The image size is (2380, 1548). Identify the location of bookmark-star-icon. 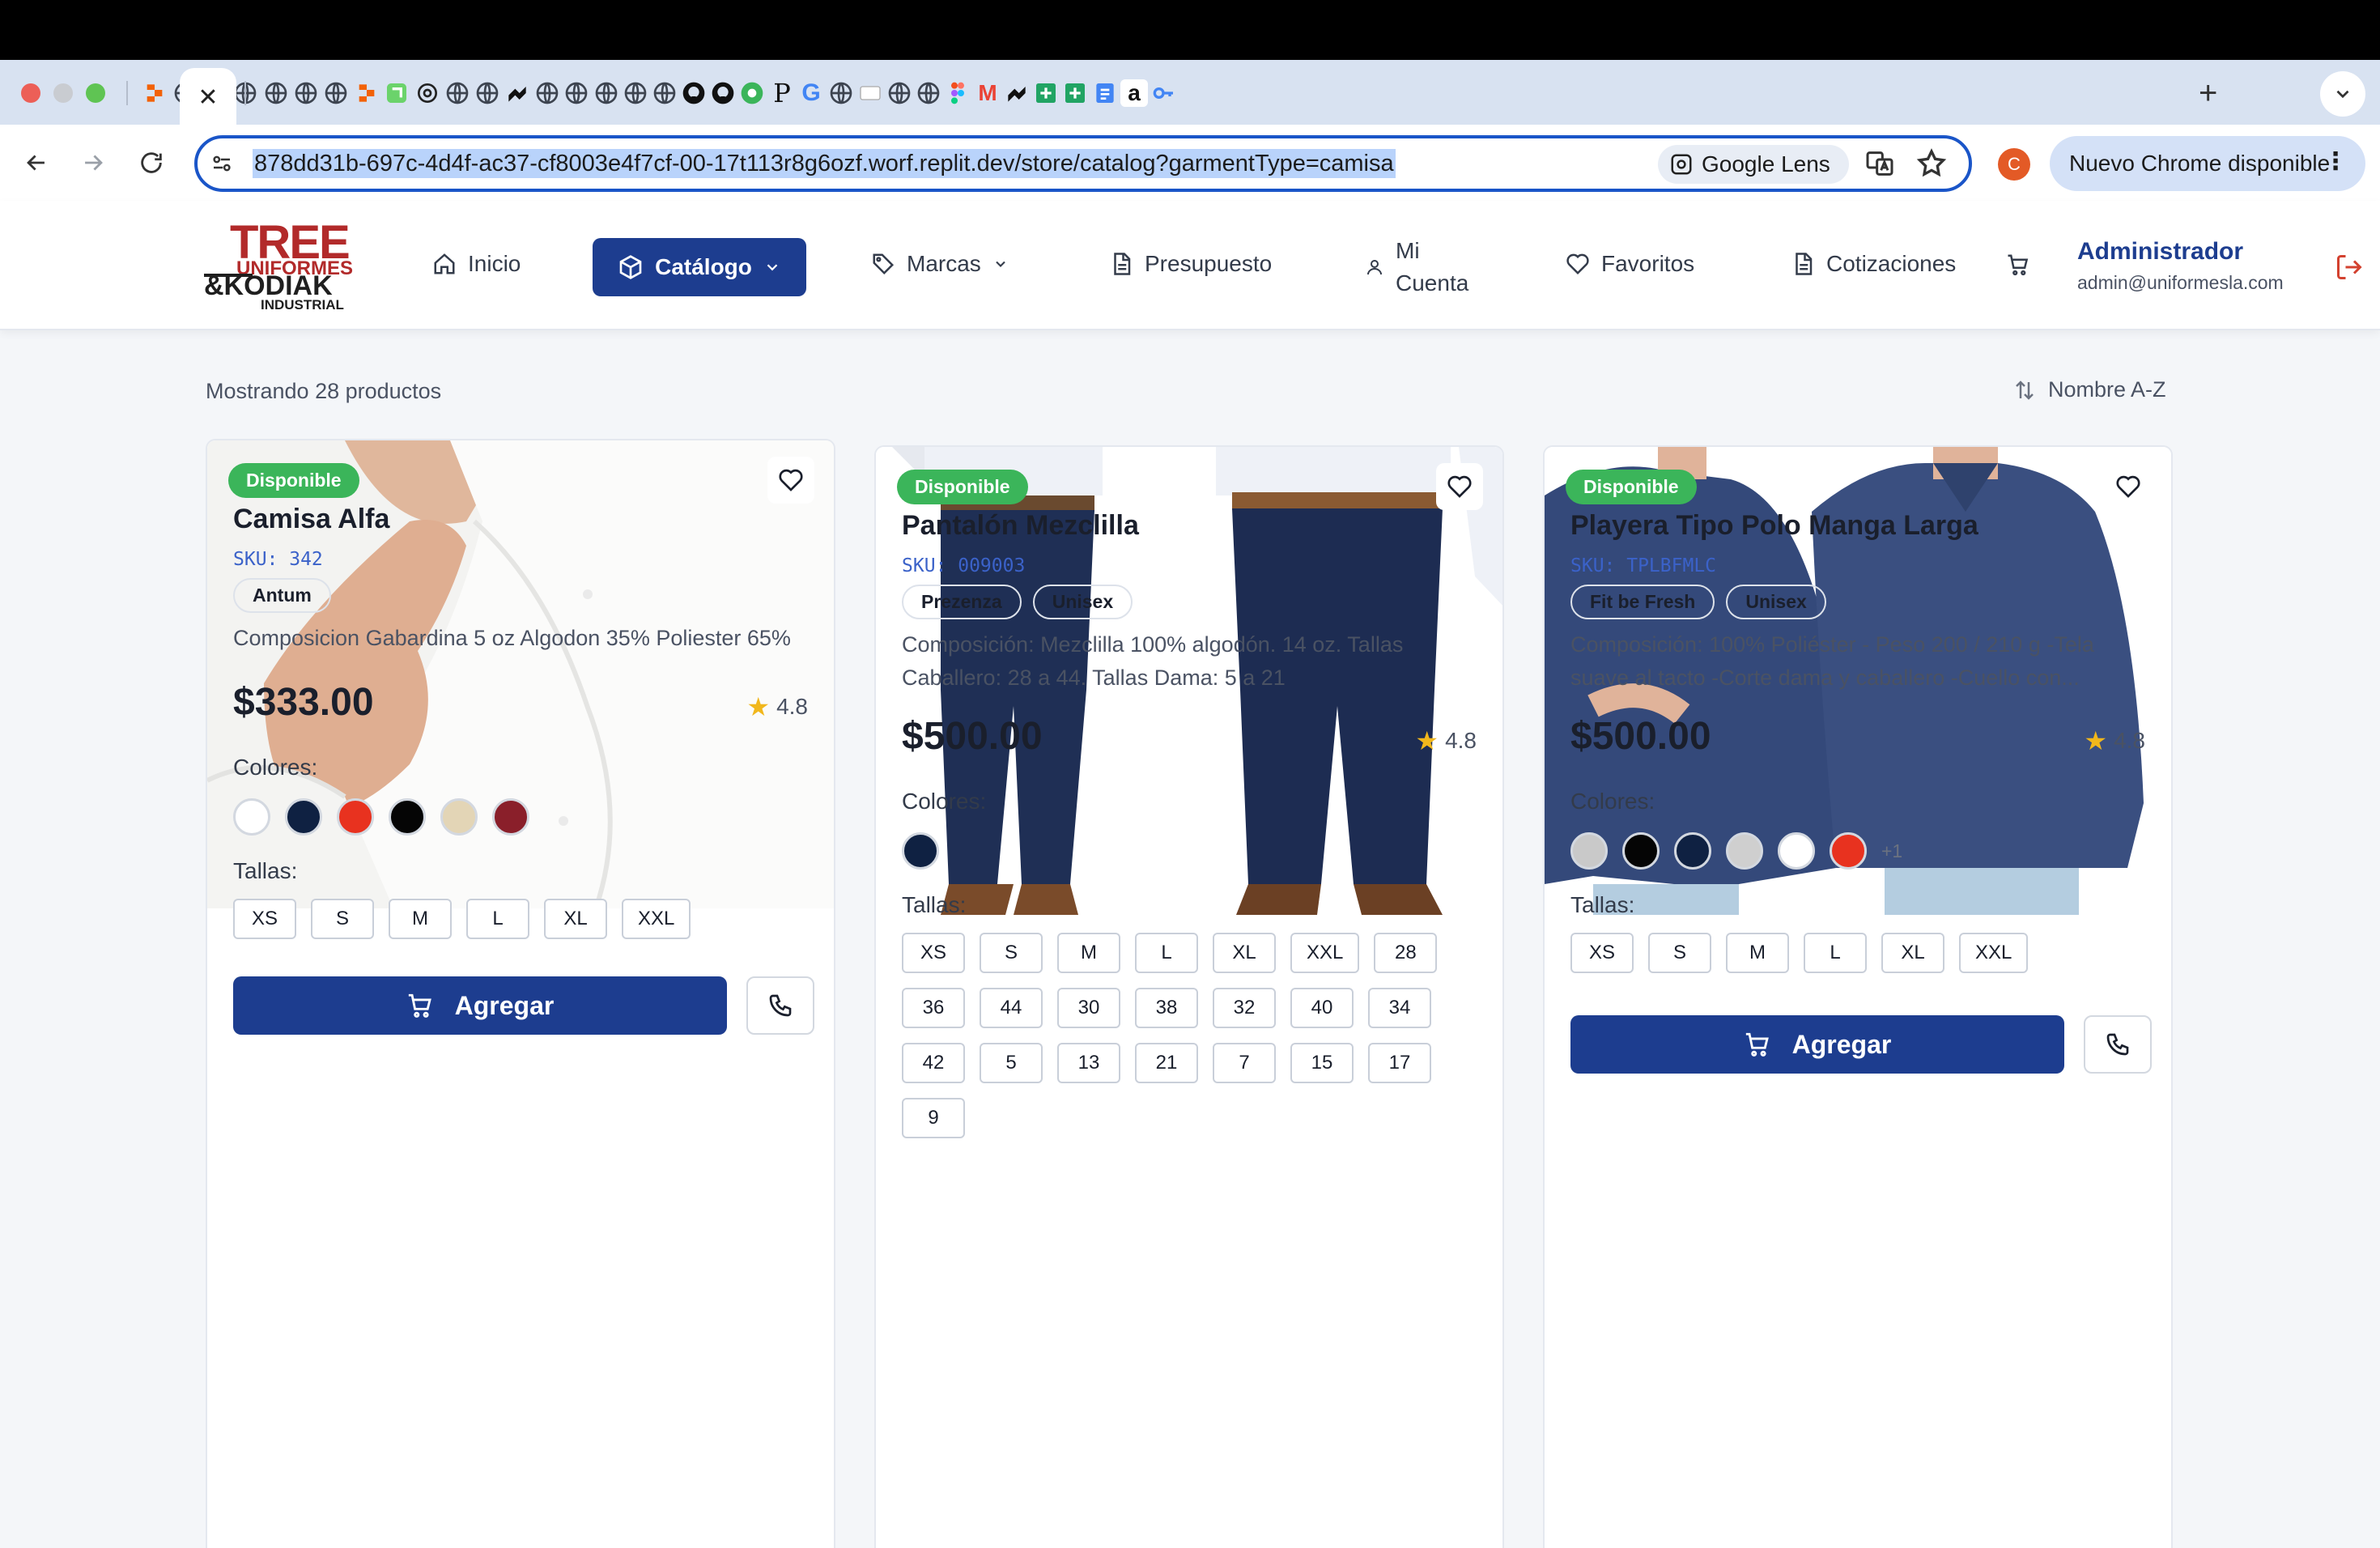
(1931, 164).